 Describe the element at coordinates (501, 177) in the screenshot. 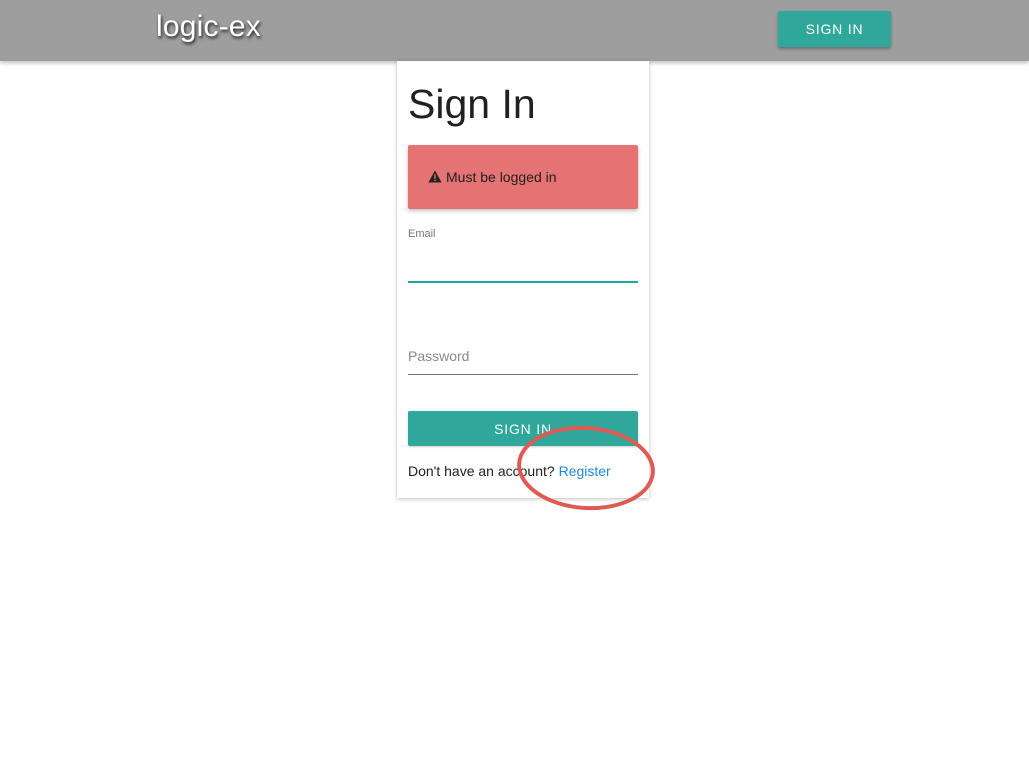

I see `alert-message: Must be logged in` at that location.